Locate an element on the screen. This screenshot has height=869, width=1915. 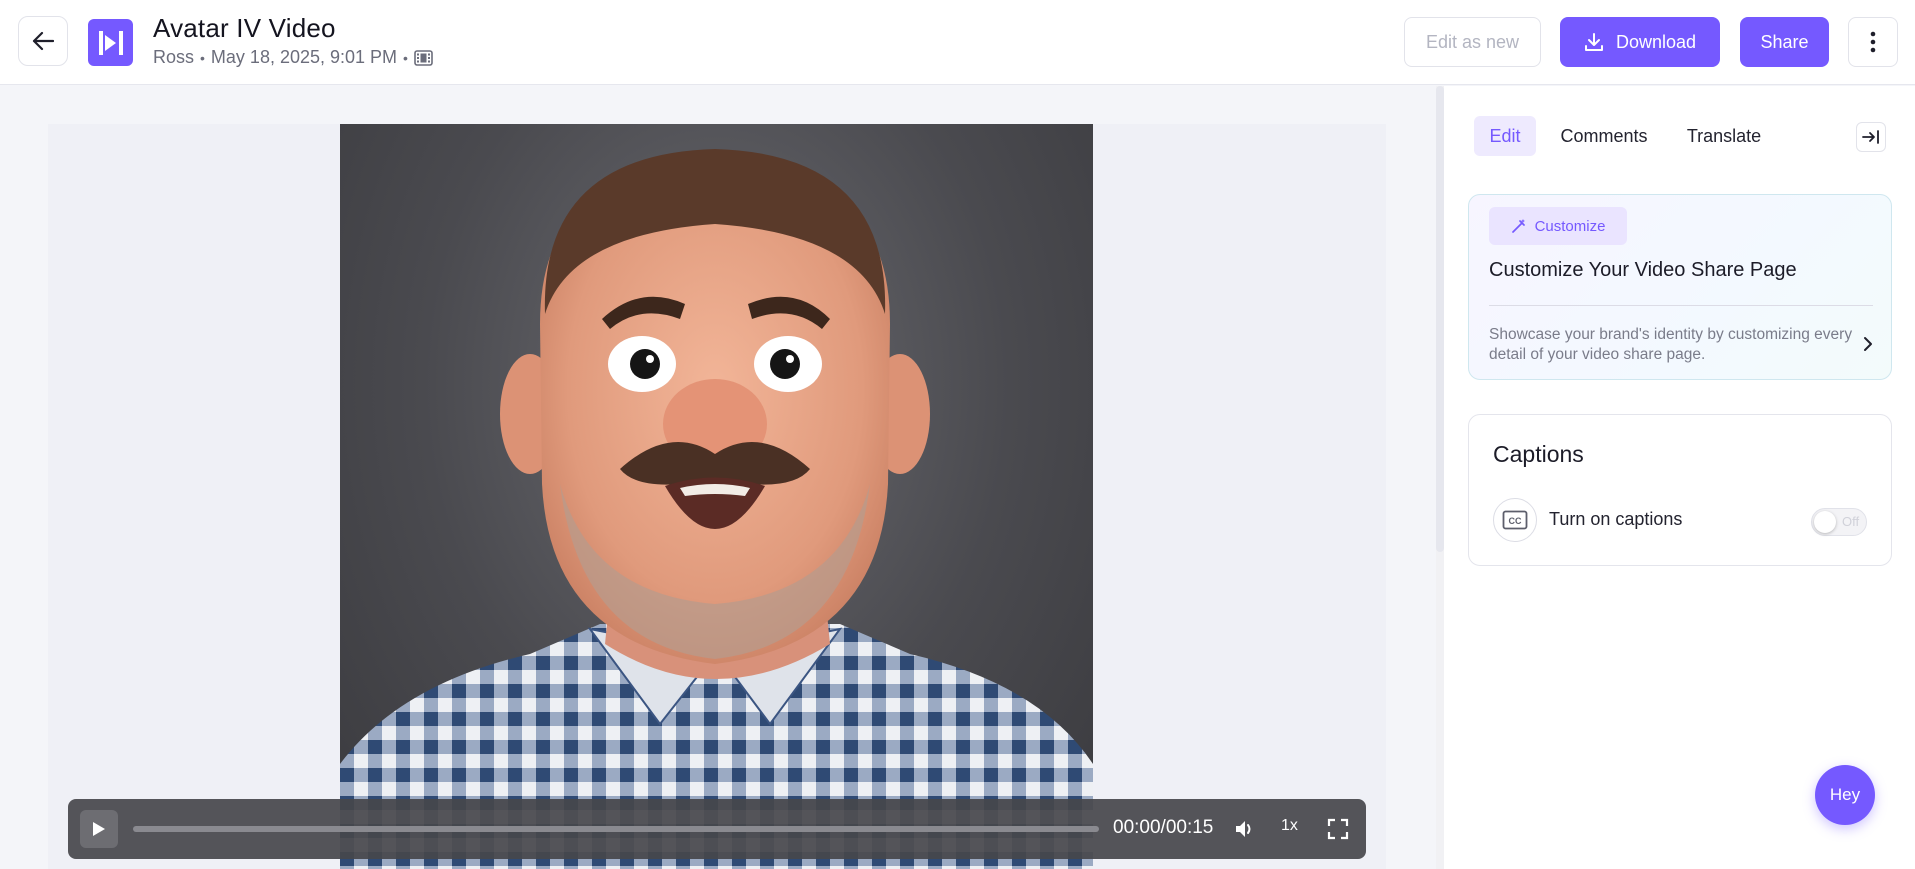
download-button: Download is located at coordinates (1640, 42).